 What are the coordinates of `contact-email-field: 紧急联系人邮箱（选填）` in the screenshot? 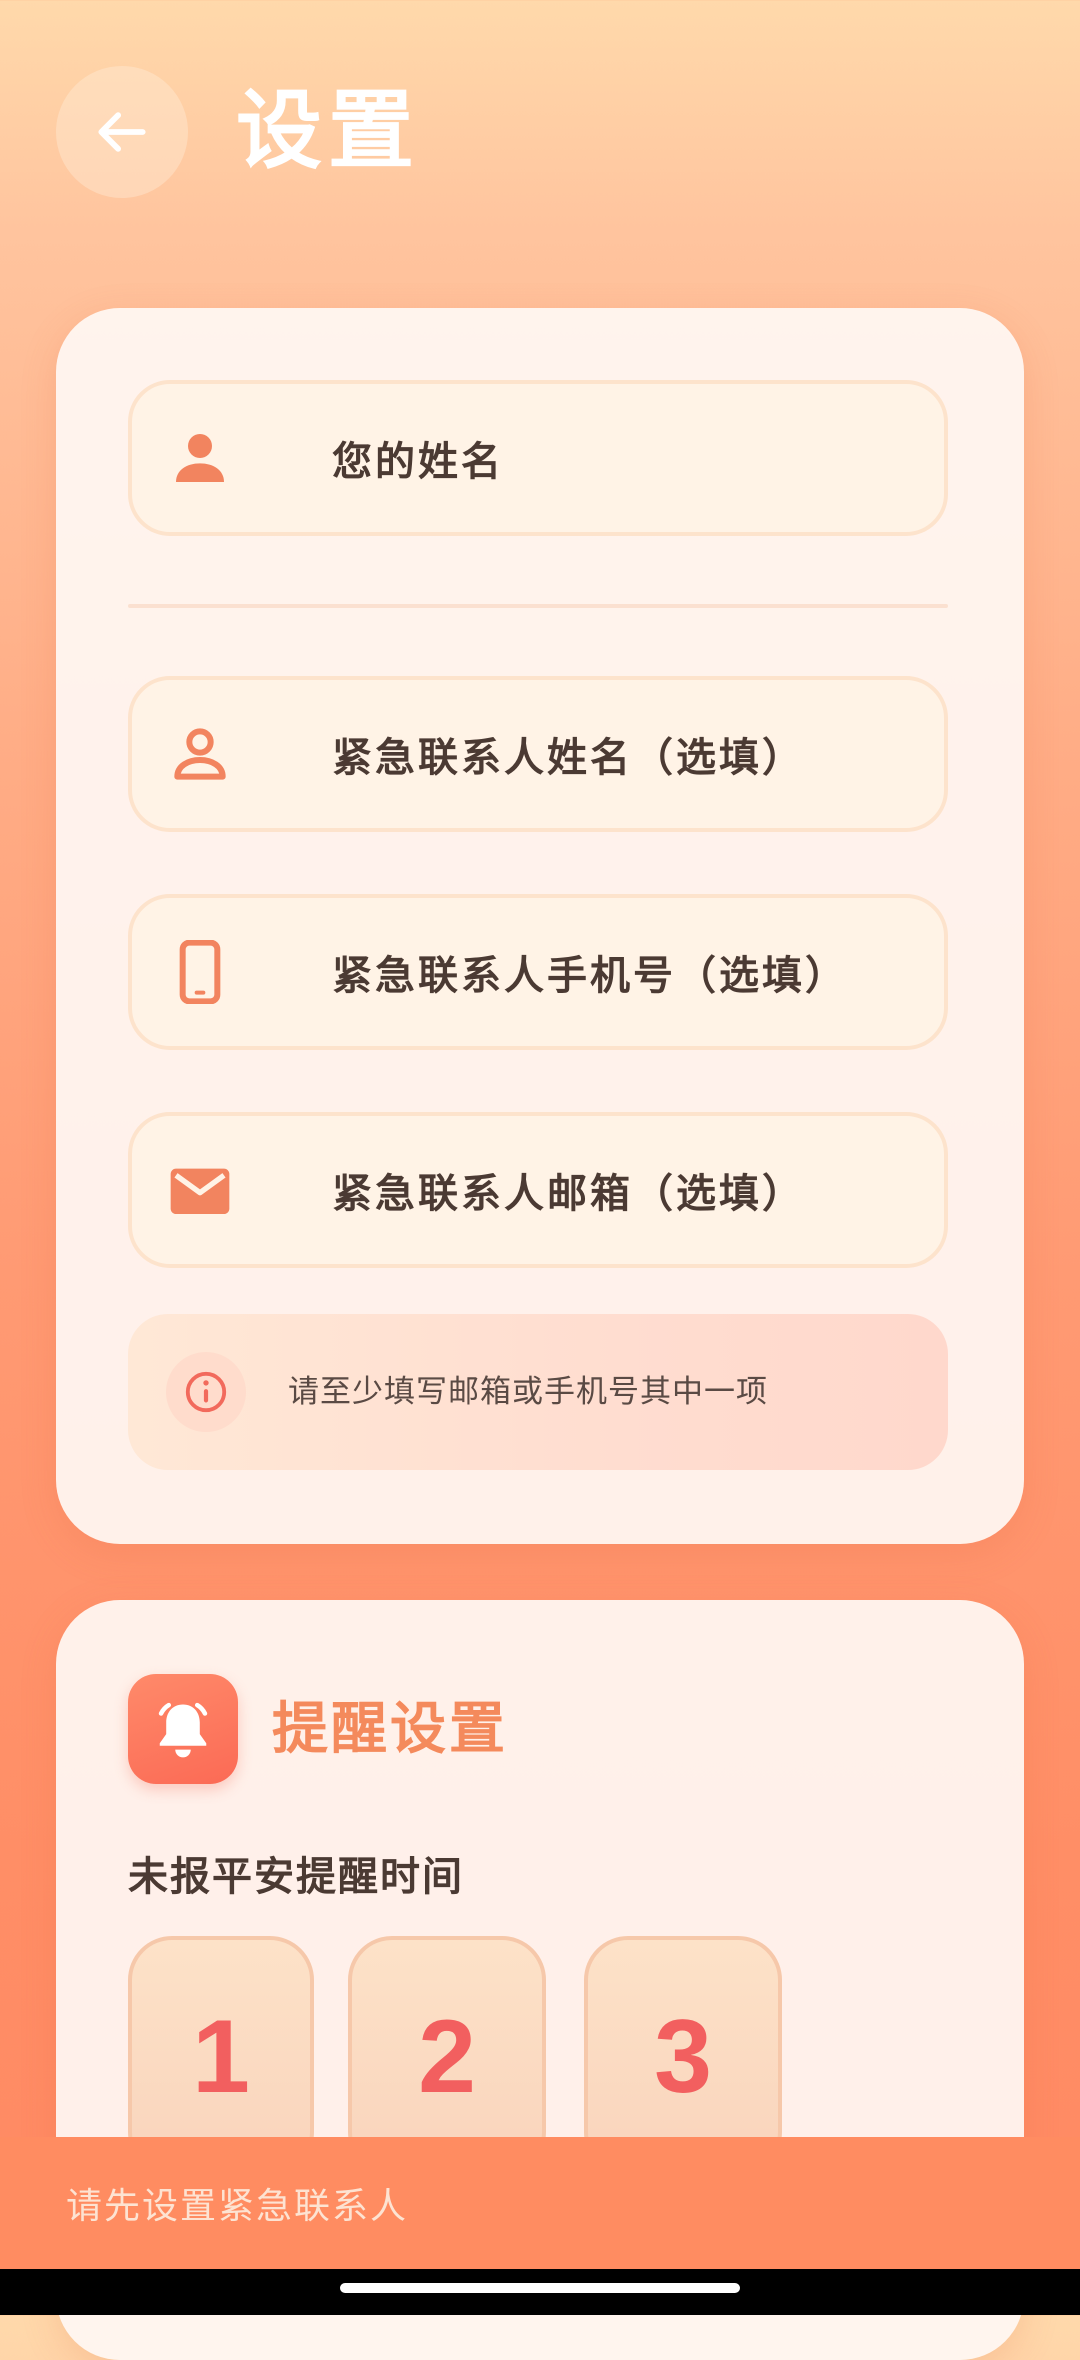 It's located at (538, 1190).